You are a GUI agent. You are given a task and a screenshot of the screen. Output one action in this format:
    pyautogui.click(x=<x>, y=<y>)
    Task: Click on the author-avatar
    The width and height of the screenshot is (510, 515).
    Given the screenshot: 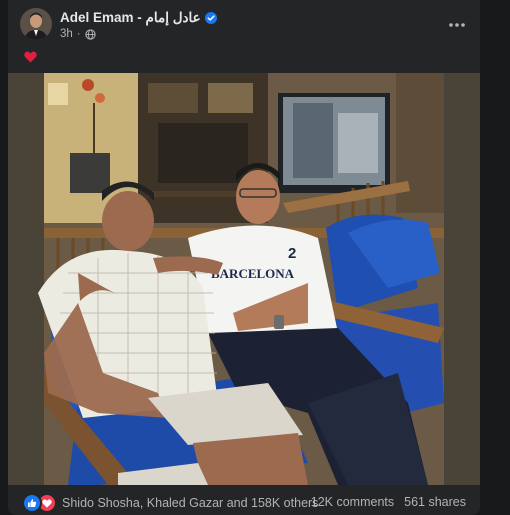 What is the action you would take?
    pyautogui.click(x=36, y=24)
    